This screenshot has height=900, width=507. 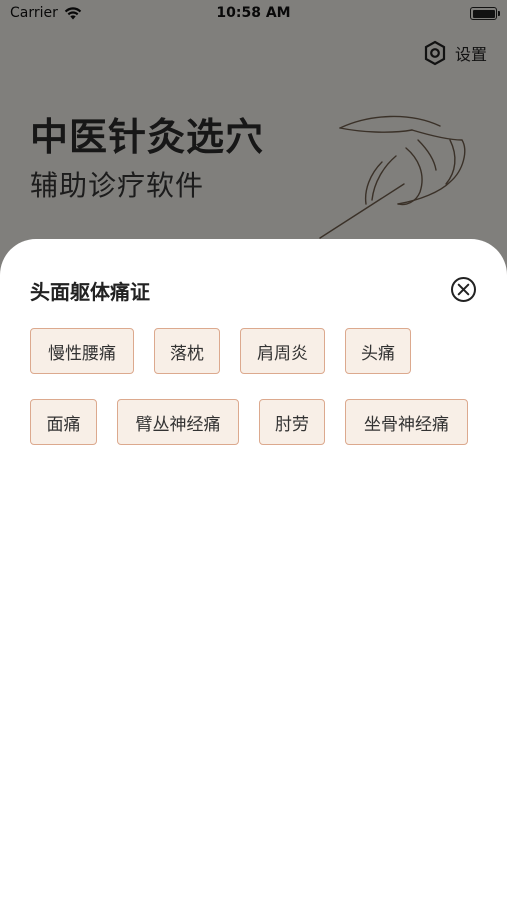 I want to click on tag-tennis-elbow: 肘劳, so click(x=292, y=422).